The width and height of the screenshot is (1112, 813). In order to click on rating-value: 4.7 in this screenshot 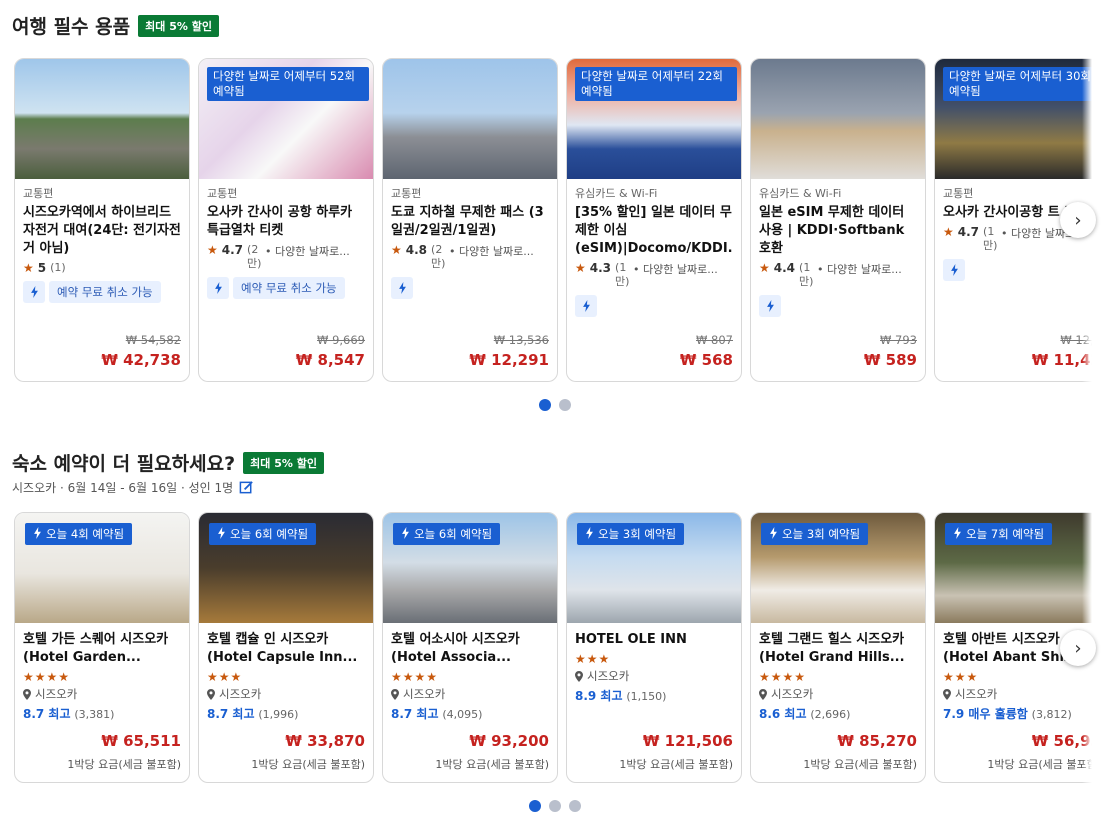, I will do `click(968, 232)`.